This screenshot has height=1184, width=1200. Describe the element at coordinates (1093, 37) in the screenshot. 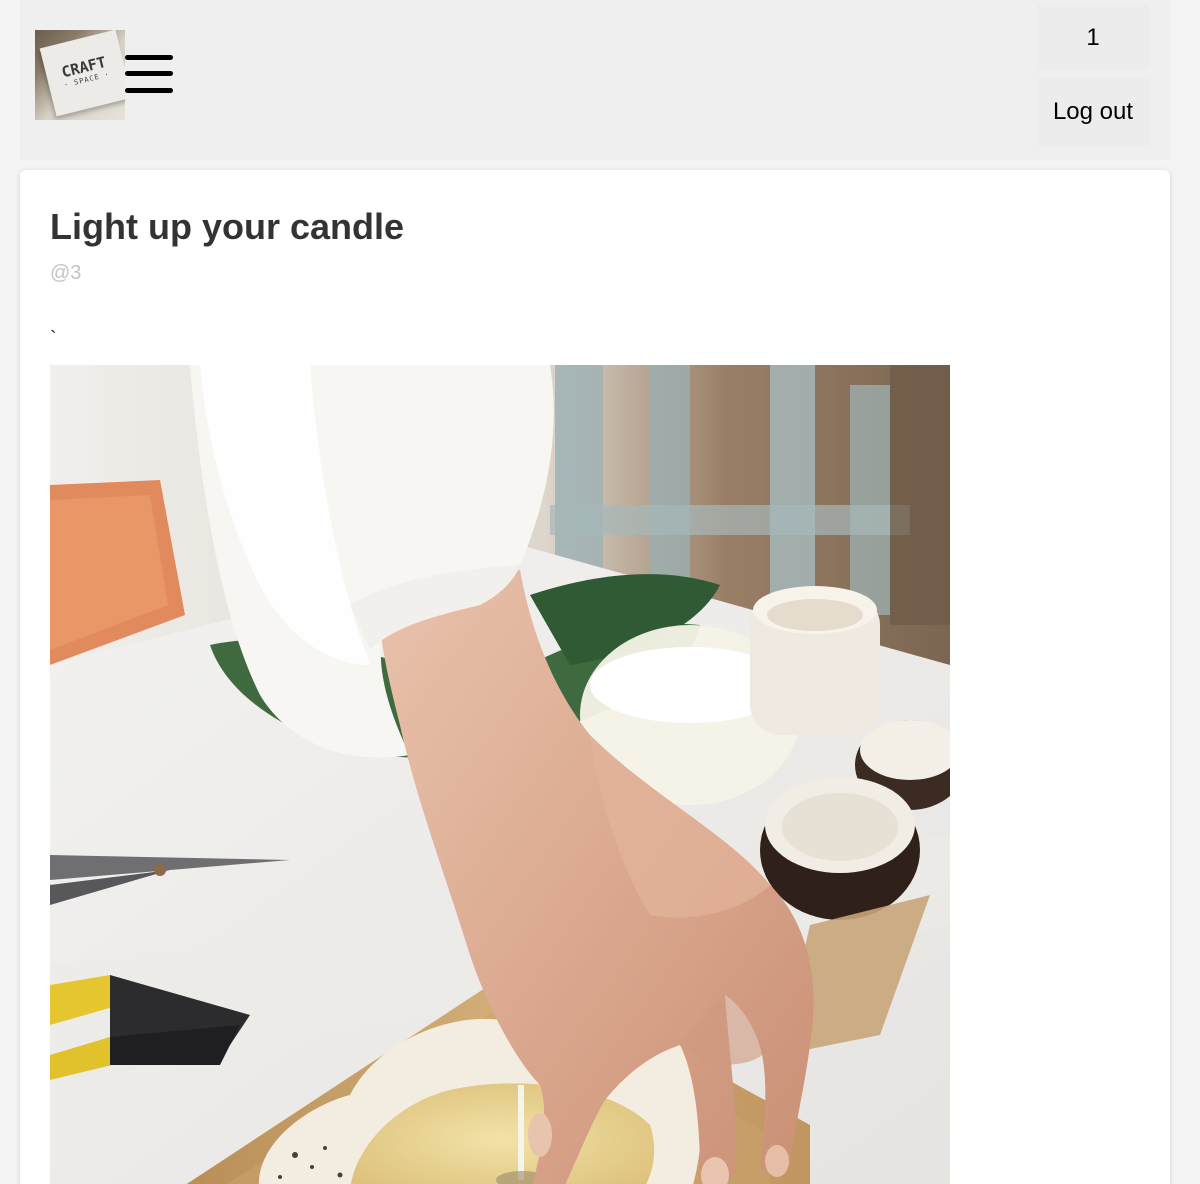

I see `user-badge: 1` at that location.